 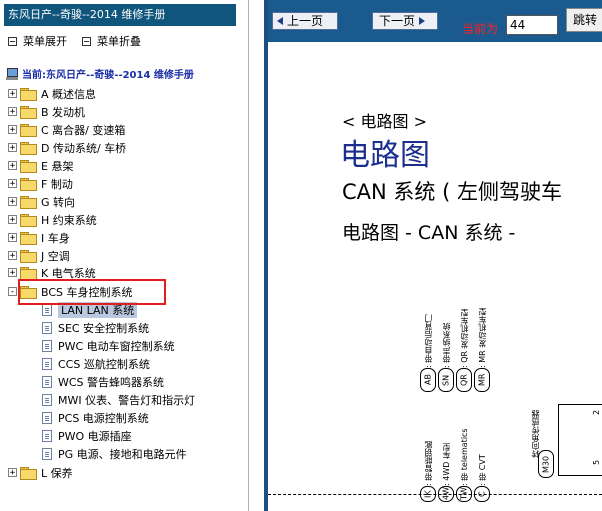 What do you see at coordinates (280, 21) in the screenshot?
I see `arrow-left-icon` at bounding box center [280, 21].